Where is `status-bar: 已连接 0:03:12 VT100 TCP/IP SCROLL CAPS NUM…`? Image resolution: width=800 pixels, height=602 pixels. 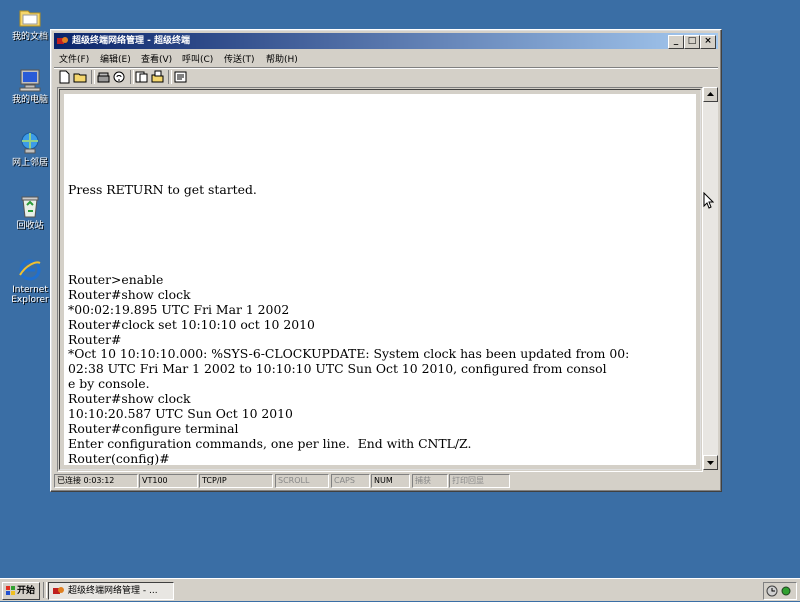
status-bar: 已连接 0:03:12 VT100 TCP/IP SCROLL CAPS NUM… is located at coordinates (386, 480).